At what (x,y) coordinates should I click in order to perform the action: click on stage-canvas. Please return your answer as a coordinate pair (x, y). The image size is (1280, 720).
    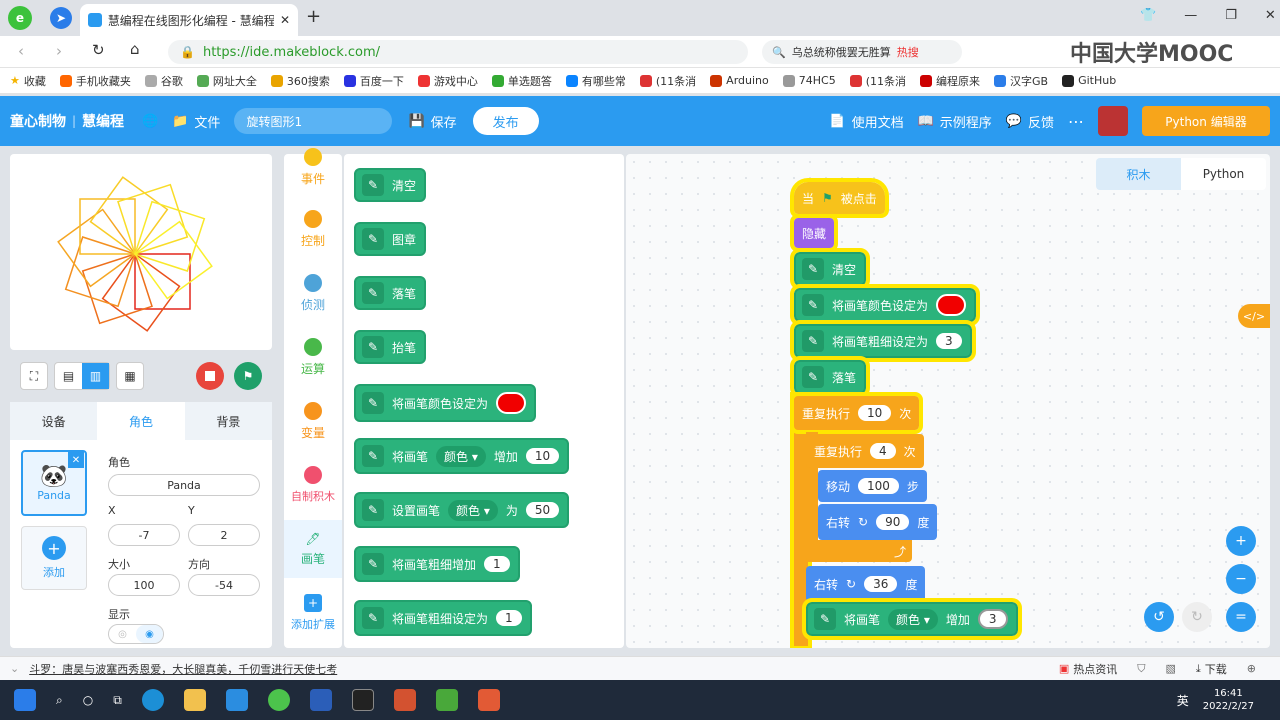
    Looking at the image, I should click on (141, 252).